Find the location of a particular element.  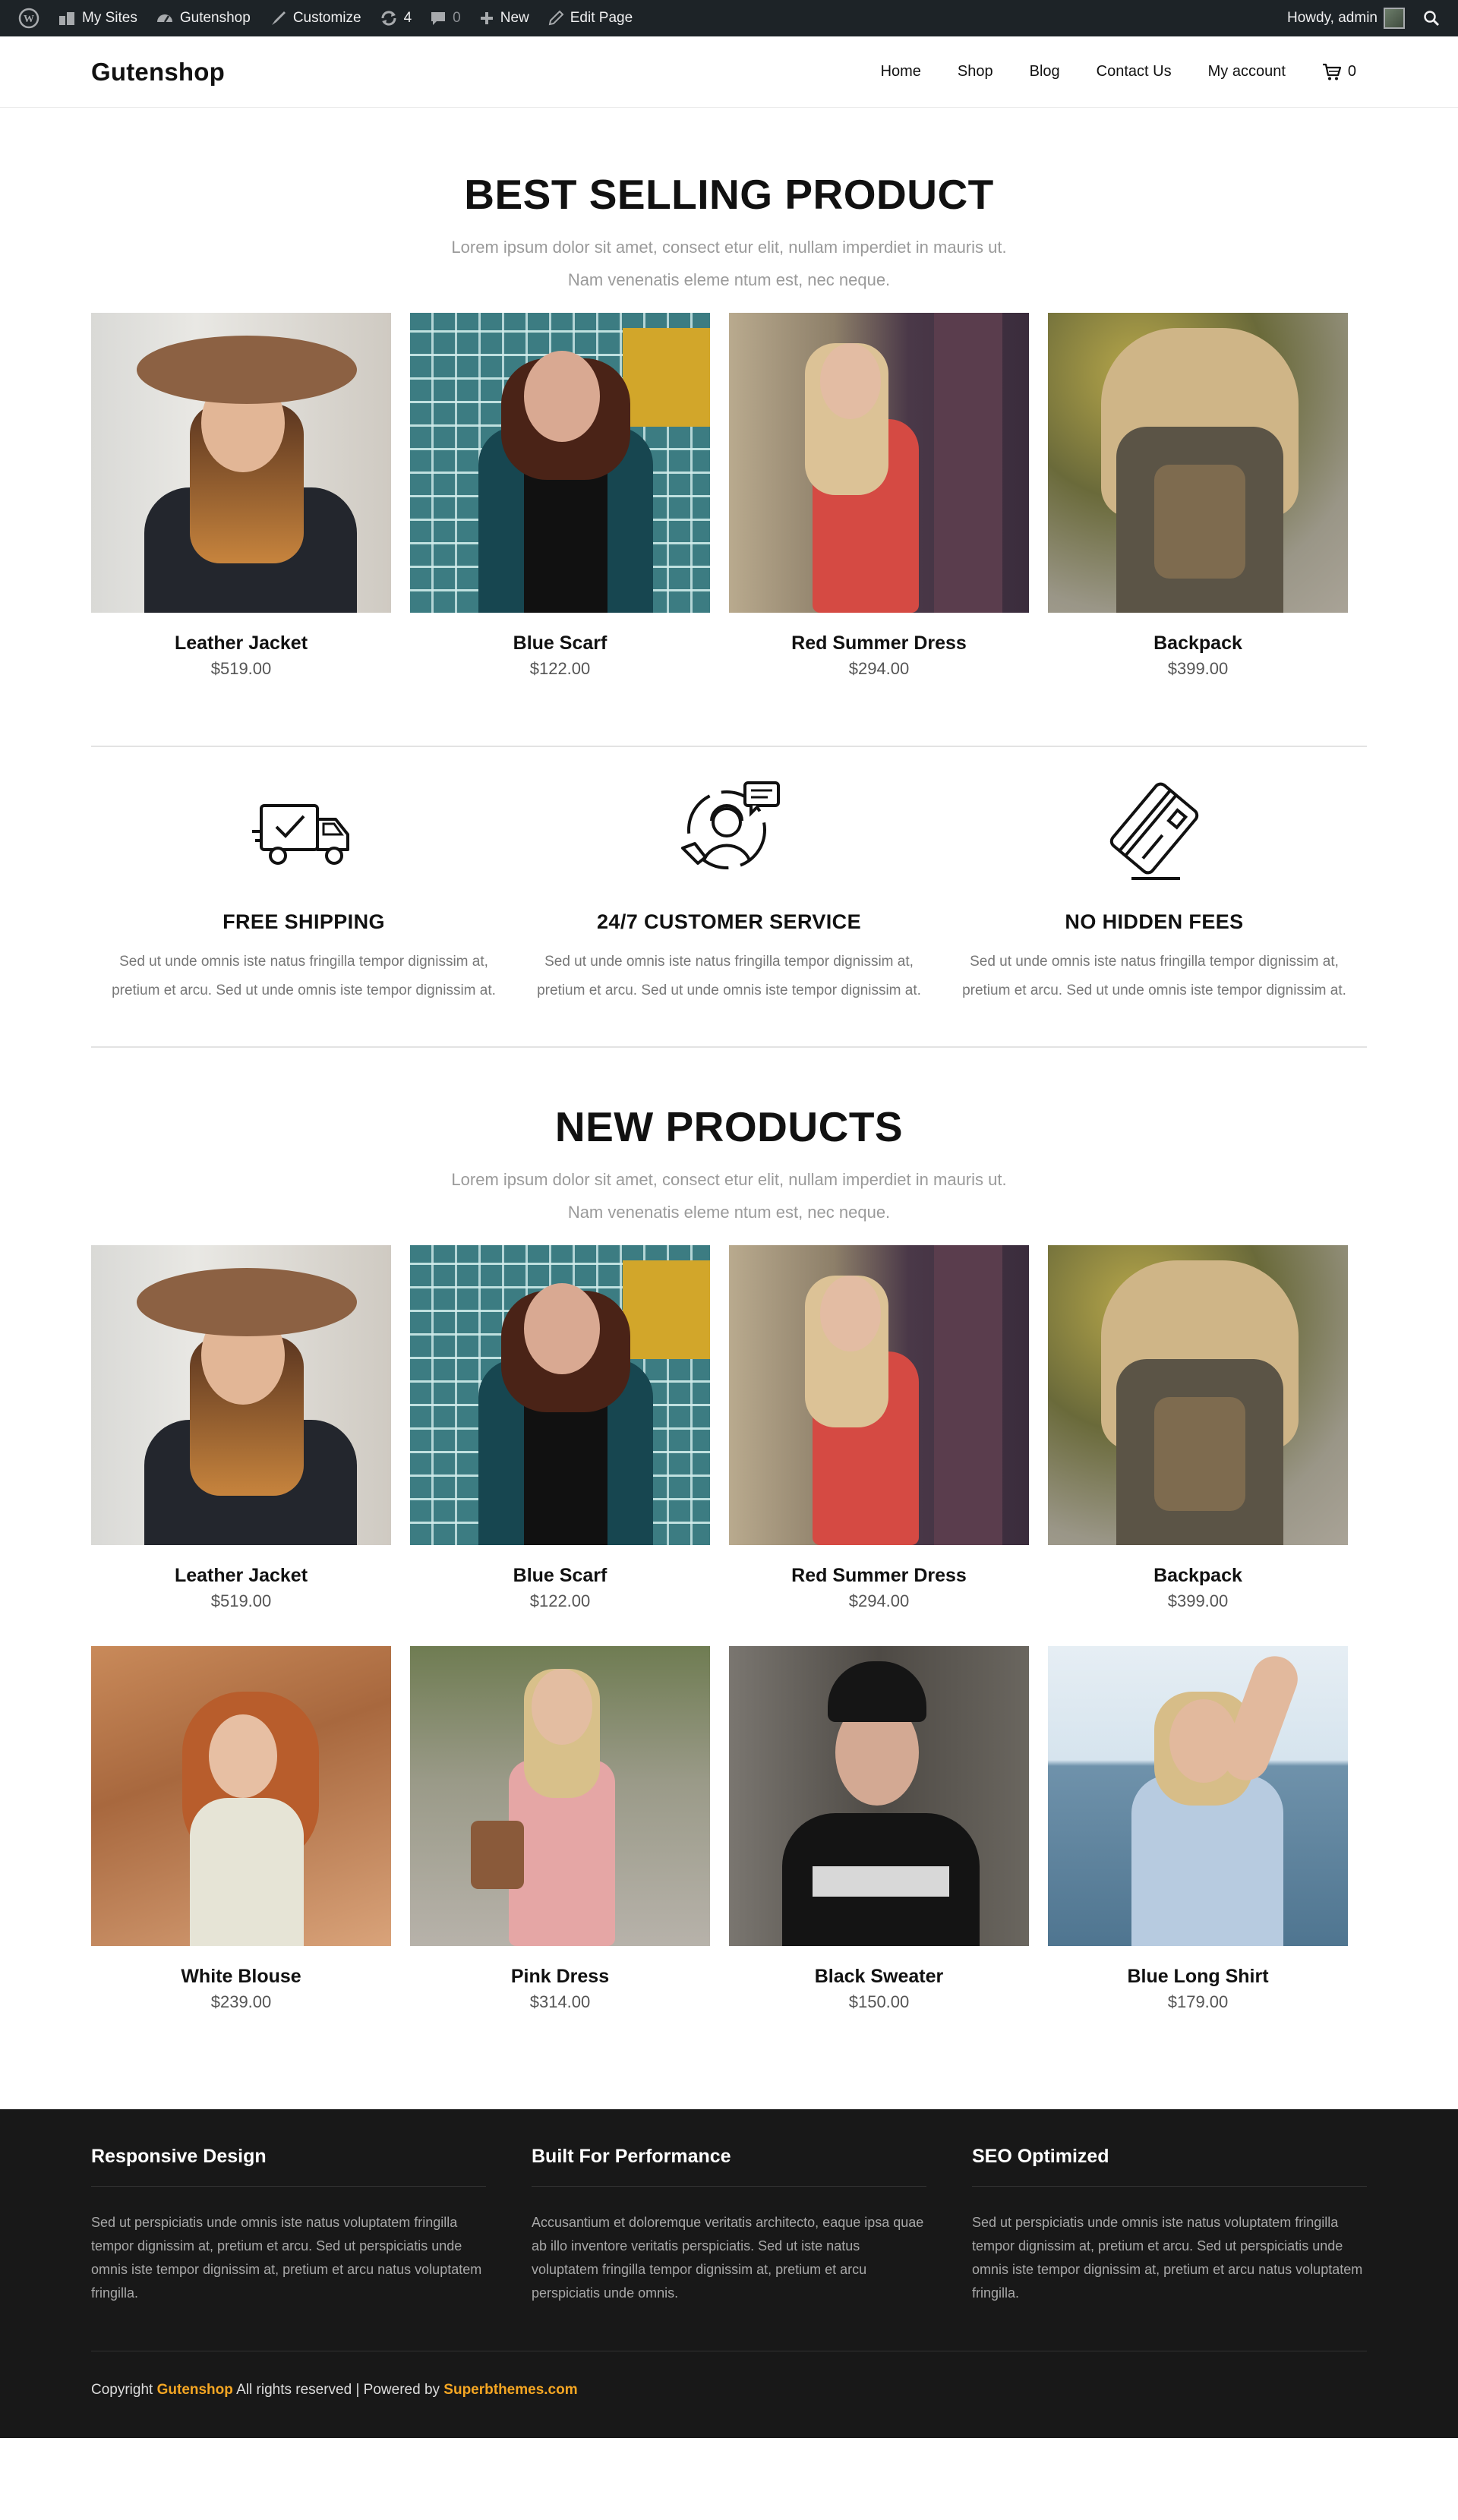

product-image-white-blouse is located at coordinates (241, 1796).